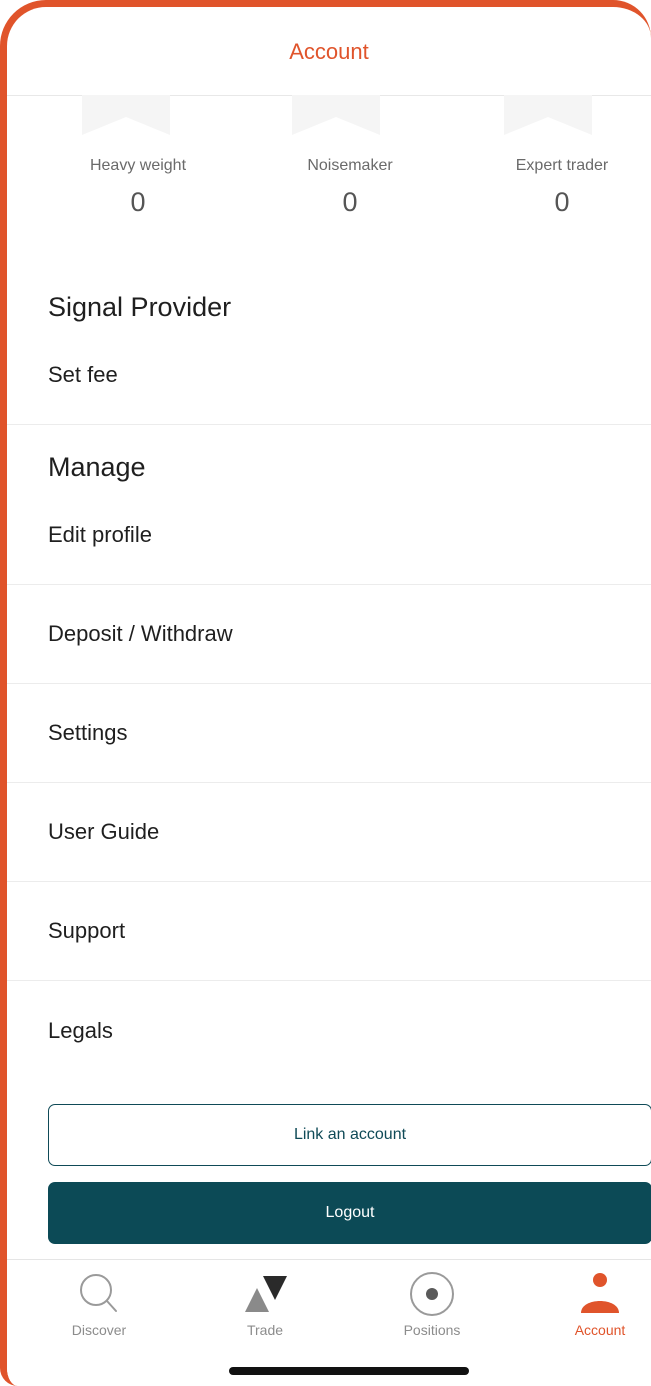  Describe the element at coordinates (140, 307) in the screenshot. I see `section-title-signal-provider: Signal Provider` at that location.